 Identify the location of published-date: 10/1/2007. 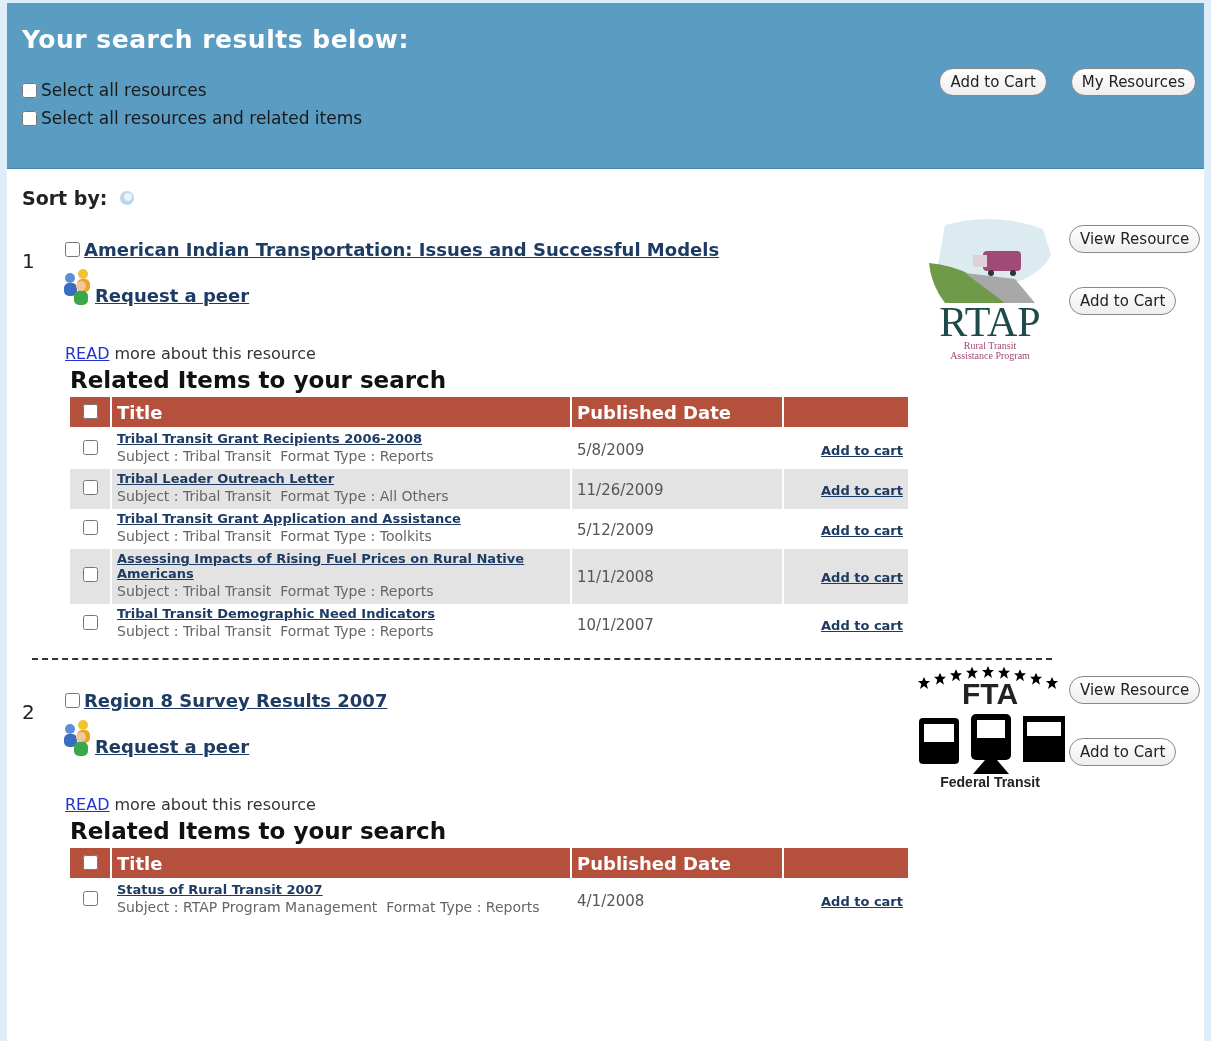
(615, 624).